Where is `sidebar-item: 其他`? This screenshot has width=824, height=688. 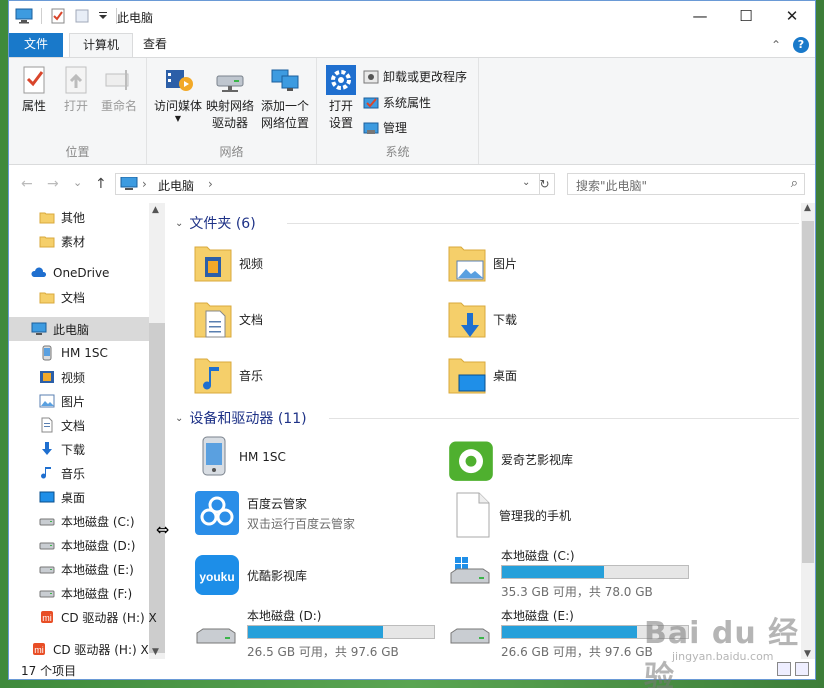
sidebar-item: 其他 is located at coordinates (79, 217).